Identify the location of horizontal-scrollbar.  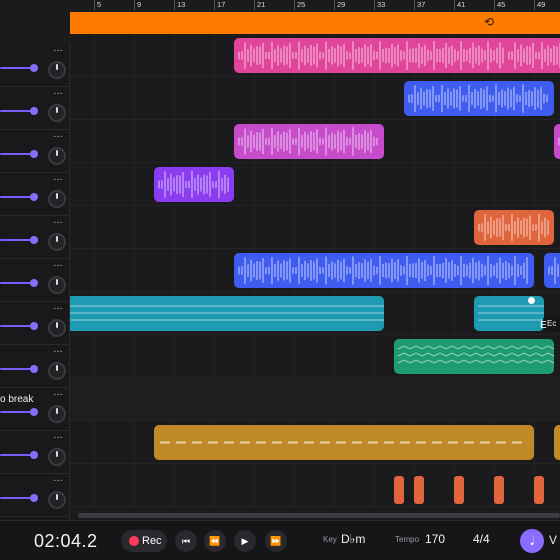
(315, 515).